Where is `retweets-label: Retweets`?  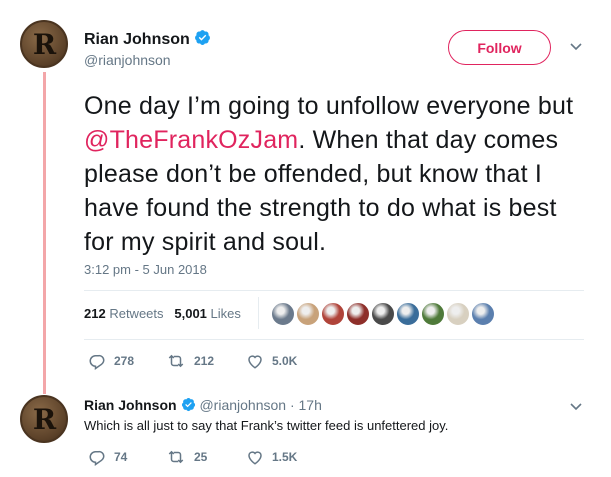
retweets-label: Retweets is located at coordinates (136, 313).